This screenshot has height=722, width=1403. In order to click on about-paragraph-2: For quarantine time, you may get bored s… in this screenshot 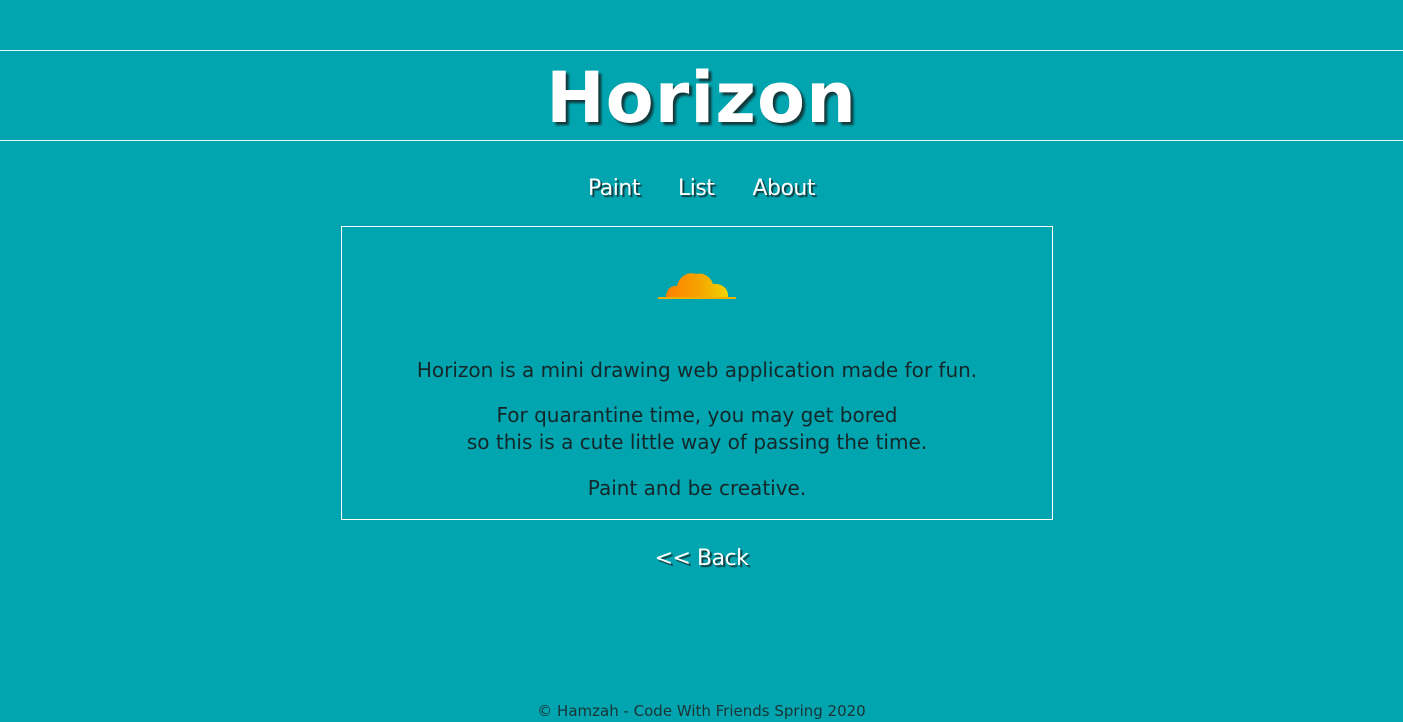, I will do `click(697, 429)`.